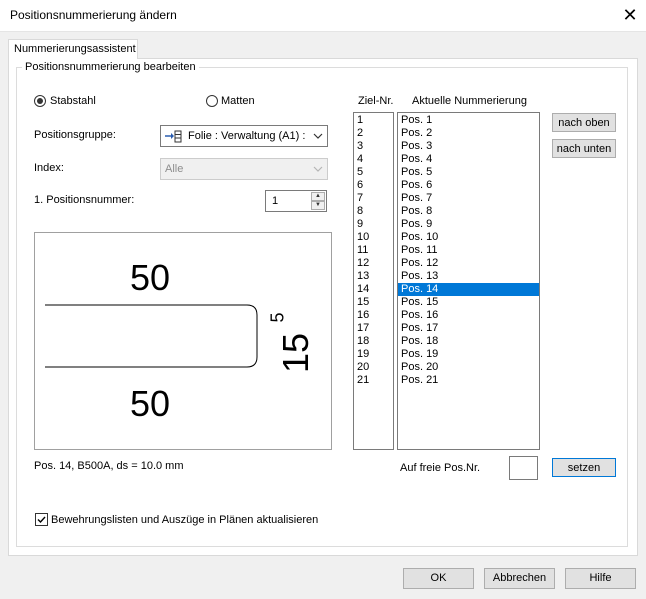 The width and height of the screenshot is (646, 599). I want to click on spin-up-icon: ▲, so click(318, 196).